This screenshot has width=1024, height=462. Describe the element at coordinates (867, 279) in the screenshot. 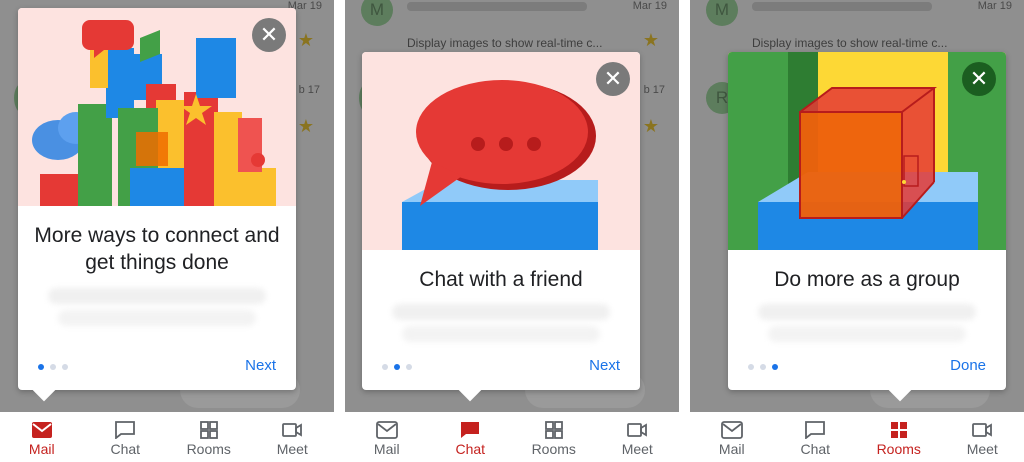

I see `card-title: Do more as a group` at that location.